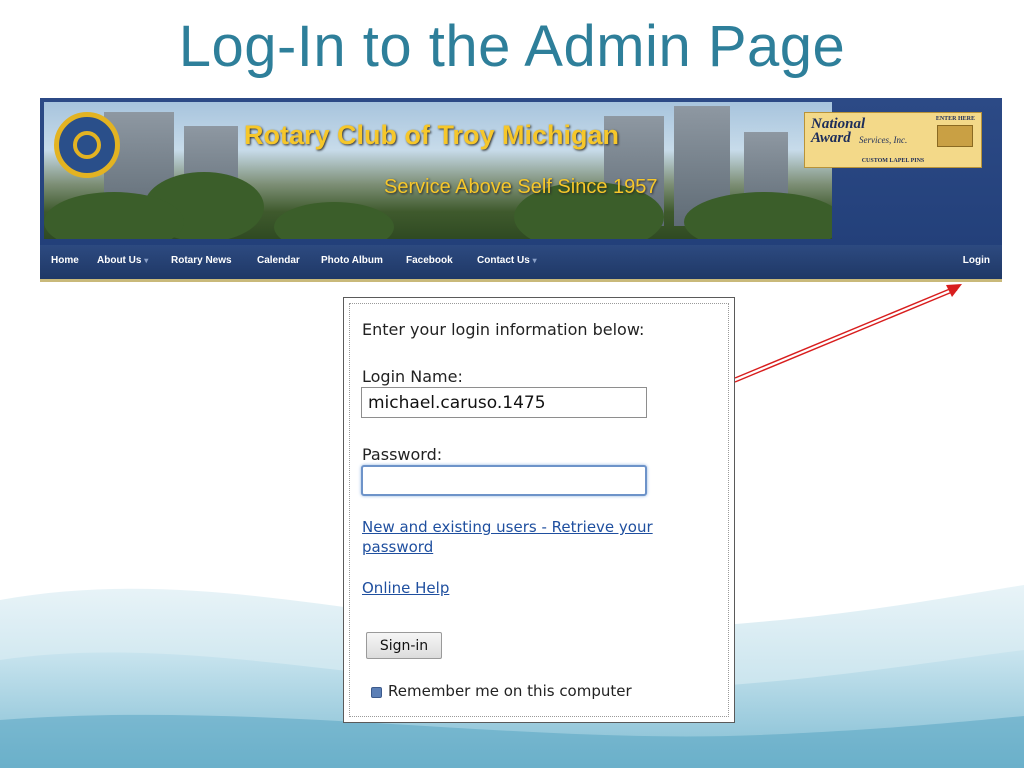 The width and height of the screenshot is (1024, 768). I want to click on remember-me-checkbox, so click(376, 692).